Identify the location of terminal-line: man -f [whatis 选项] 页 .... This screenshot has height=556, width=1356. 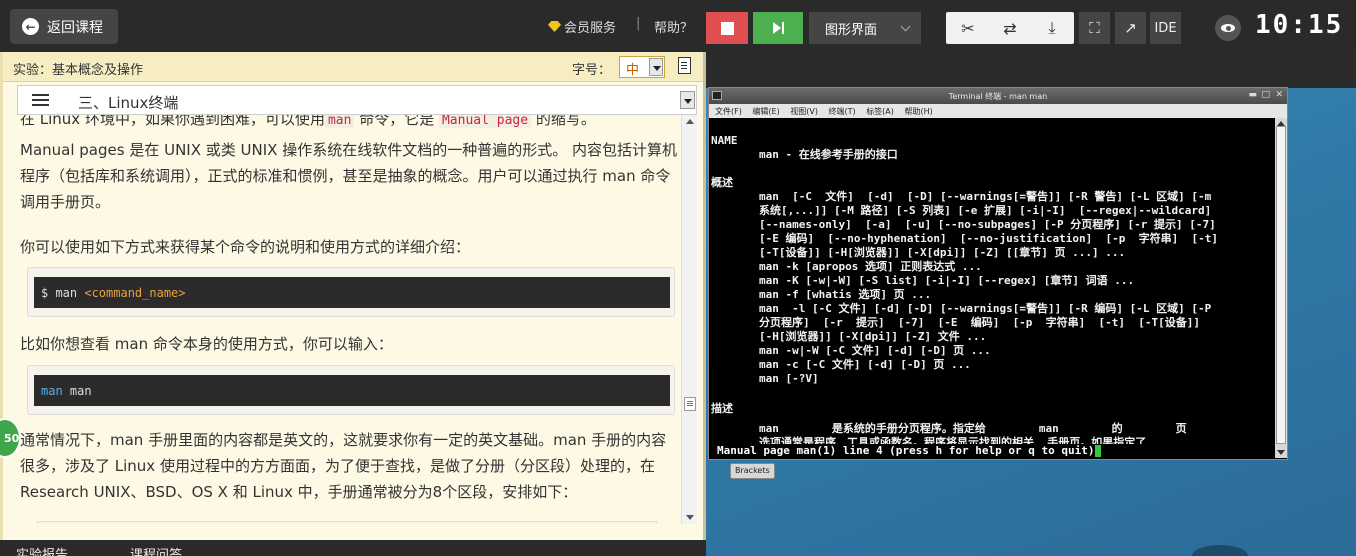
(845, 294).